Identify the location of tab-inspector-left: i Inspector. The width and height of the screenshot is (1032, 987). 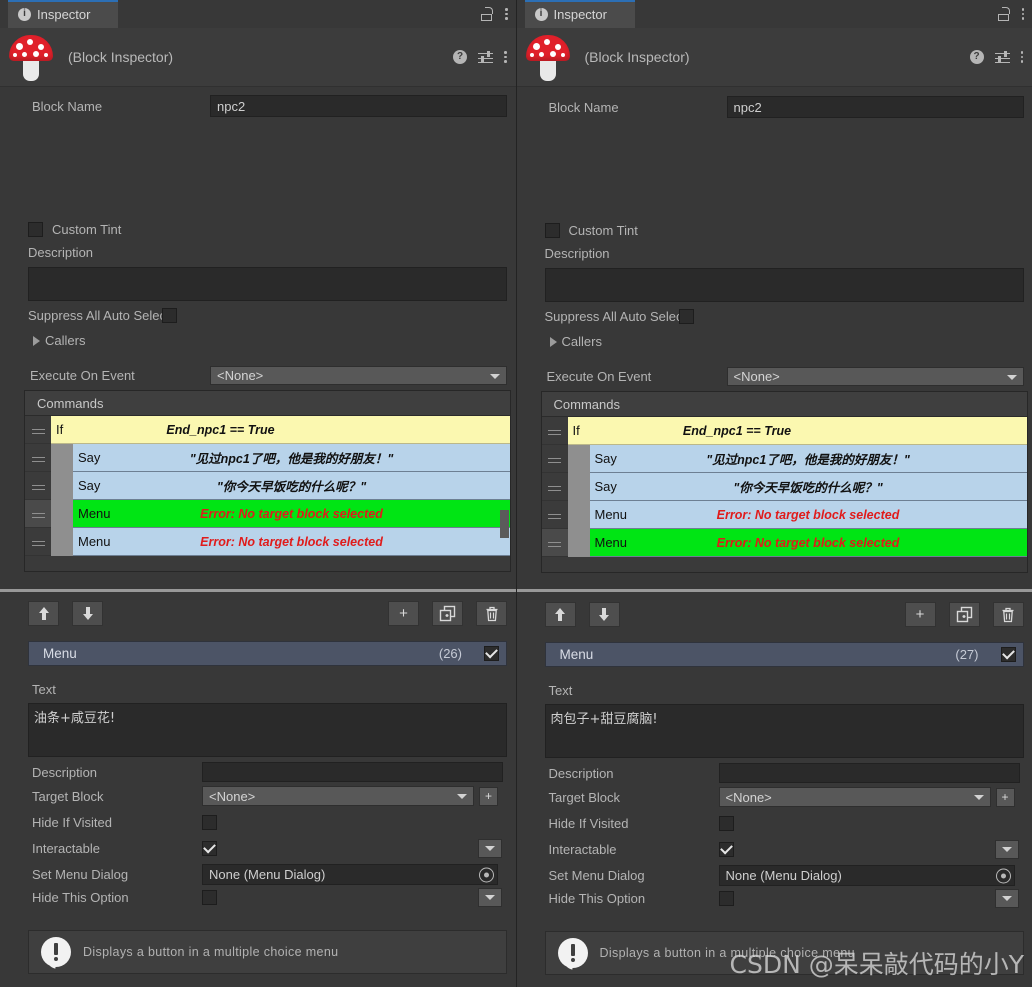
(63, 14).